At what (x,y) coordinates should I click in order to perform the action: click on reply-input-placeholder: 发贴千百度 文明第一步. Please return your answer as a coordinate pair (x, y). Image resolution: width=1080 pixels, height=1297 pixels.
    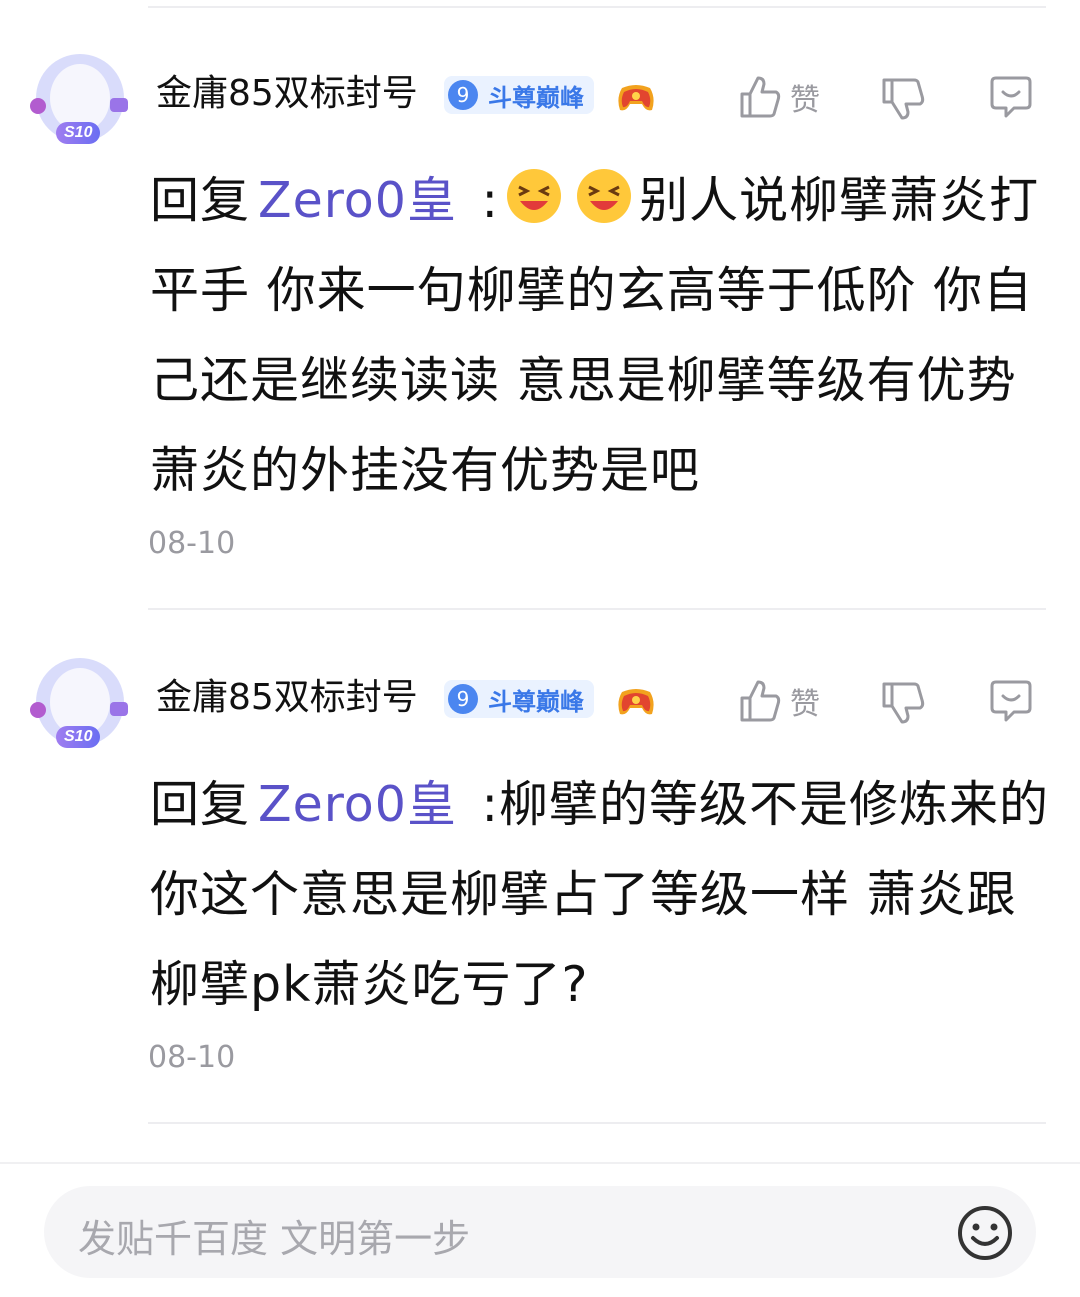
    Looking at the image, I should click on (274, 1239).